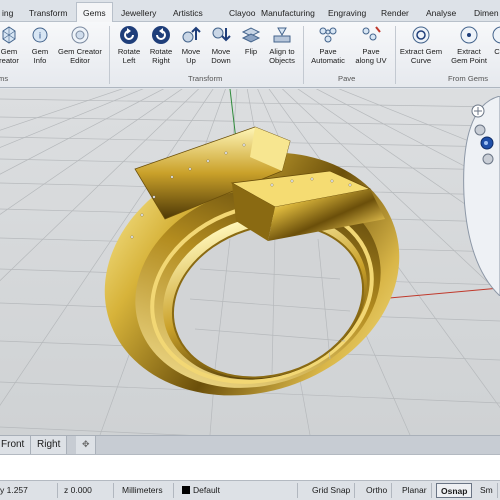 Image resolution: width=500 pixels, height=500 pixels. Describe the element at coordinates (395, 13) in the screenshot. I see `tab-render: Render` at that location.